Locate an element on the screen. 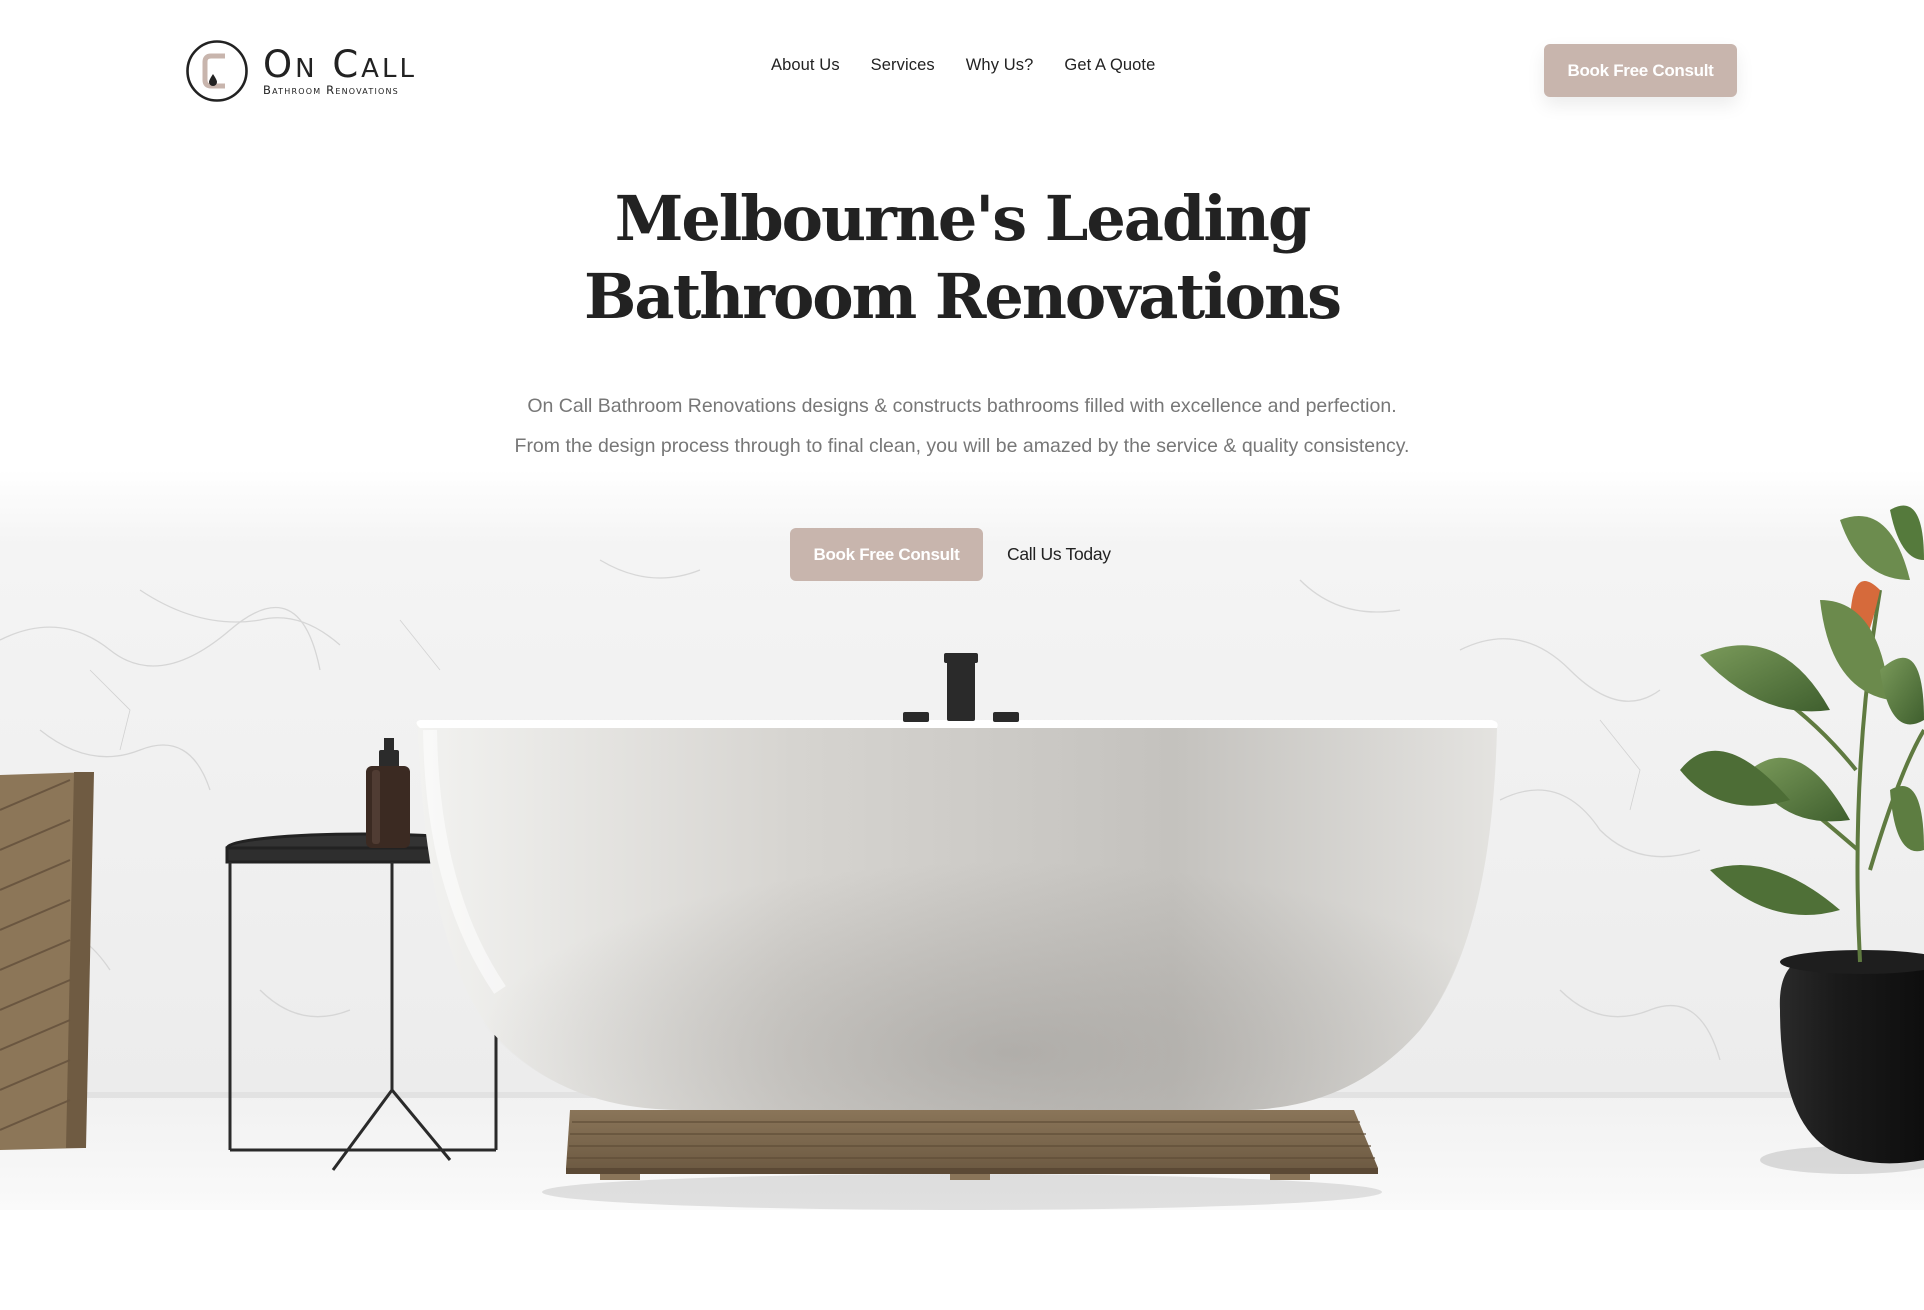  hero-title: Melbourne's Leading Bathroom Renovations is located at coordinates (962, 258).